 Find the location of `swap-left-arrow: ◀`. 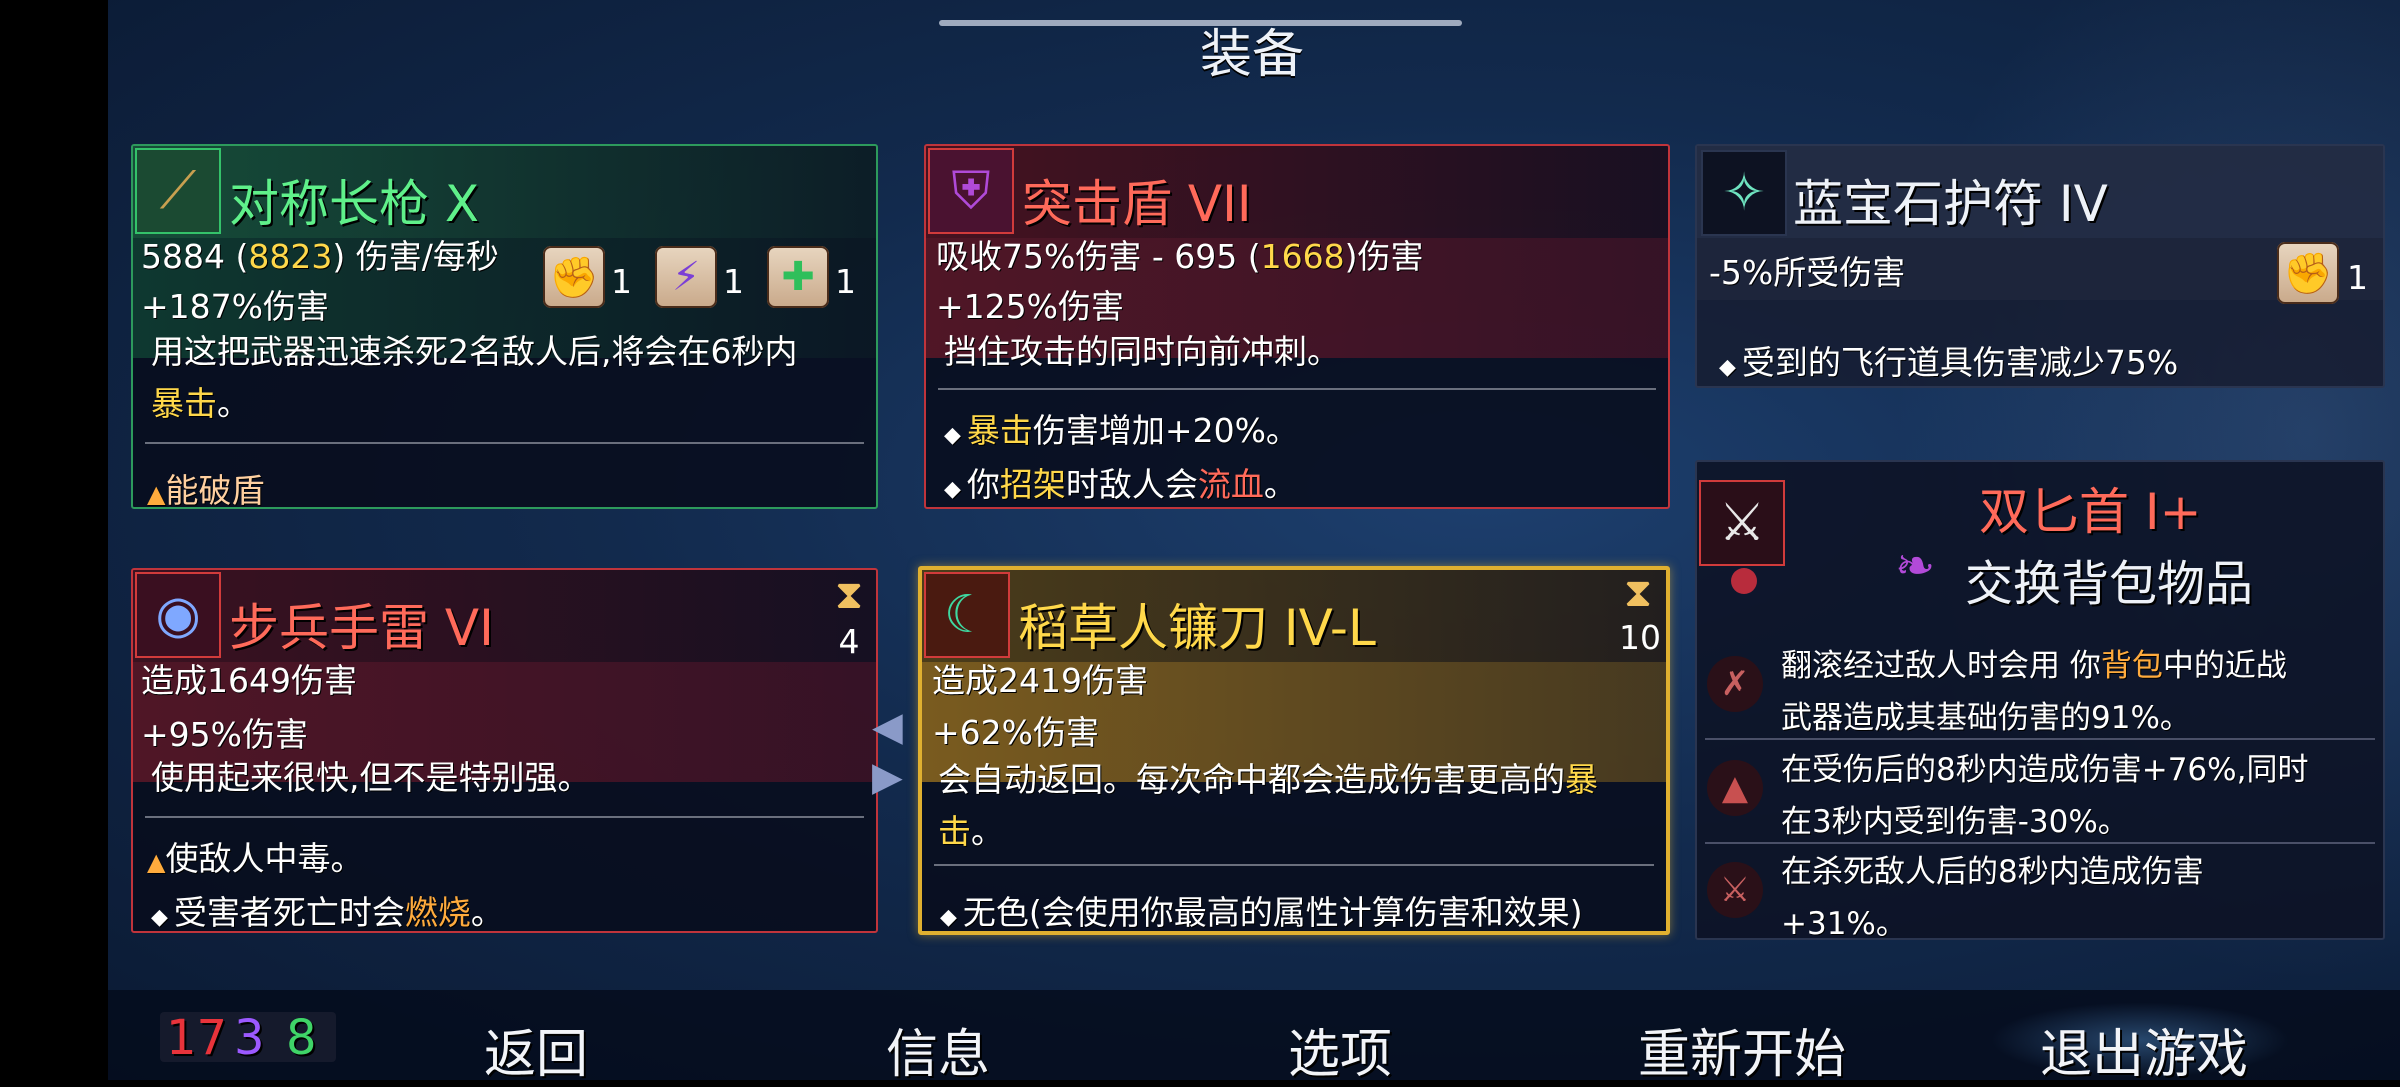

swap-left-arrow: ◀ is located at coordinates (887, 727).